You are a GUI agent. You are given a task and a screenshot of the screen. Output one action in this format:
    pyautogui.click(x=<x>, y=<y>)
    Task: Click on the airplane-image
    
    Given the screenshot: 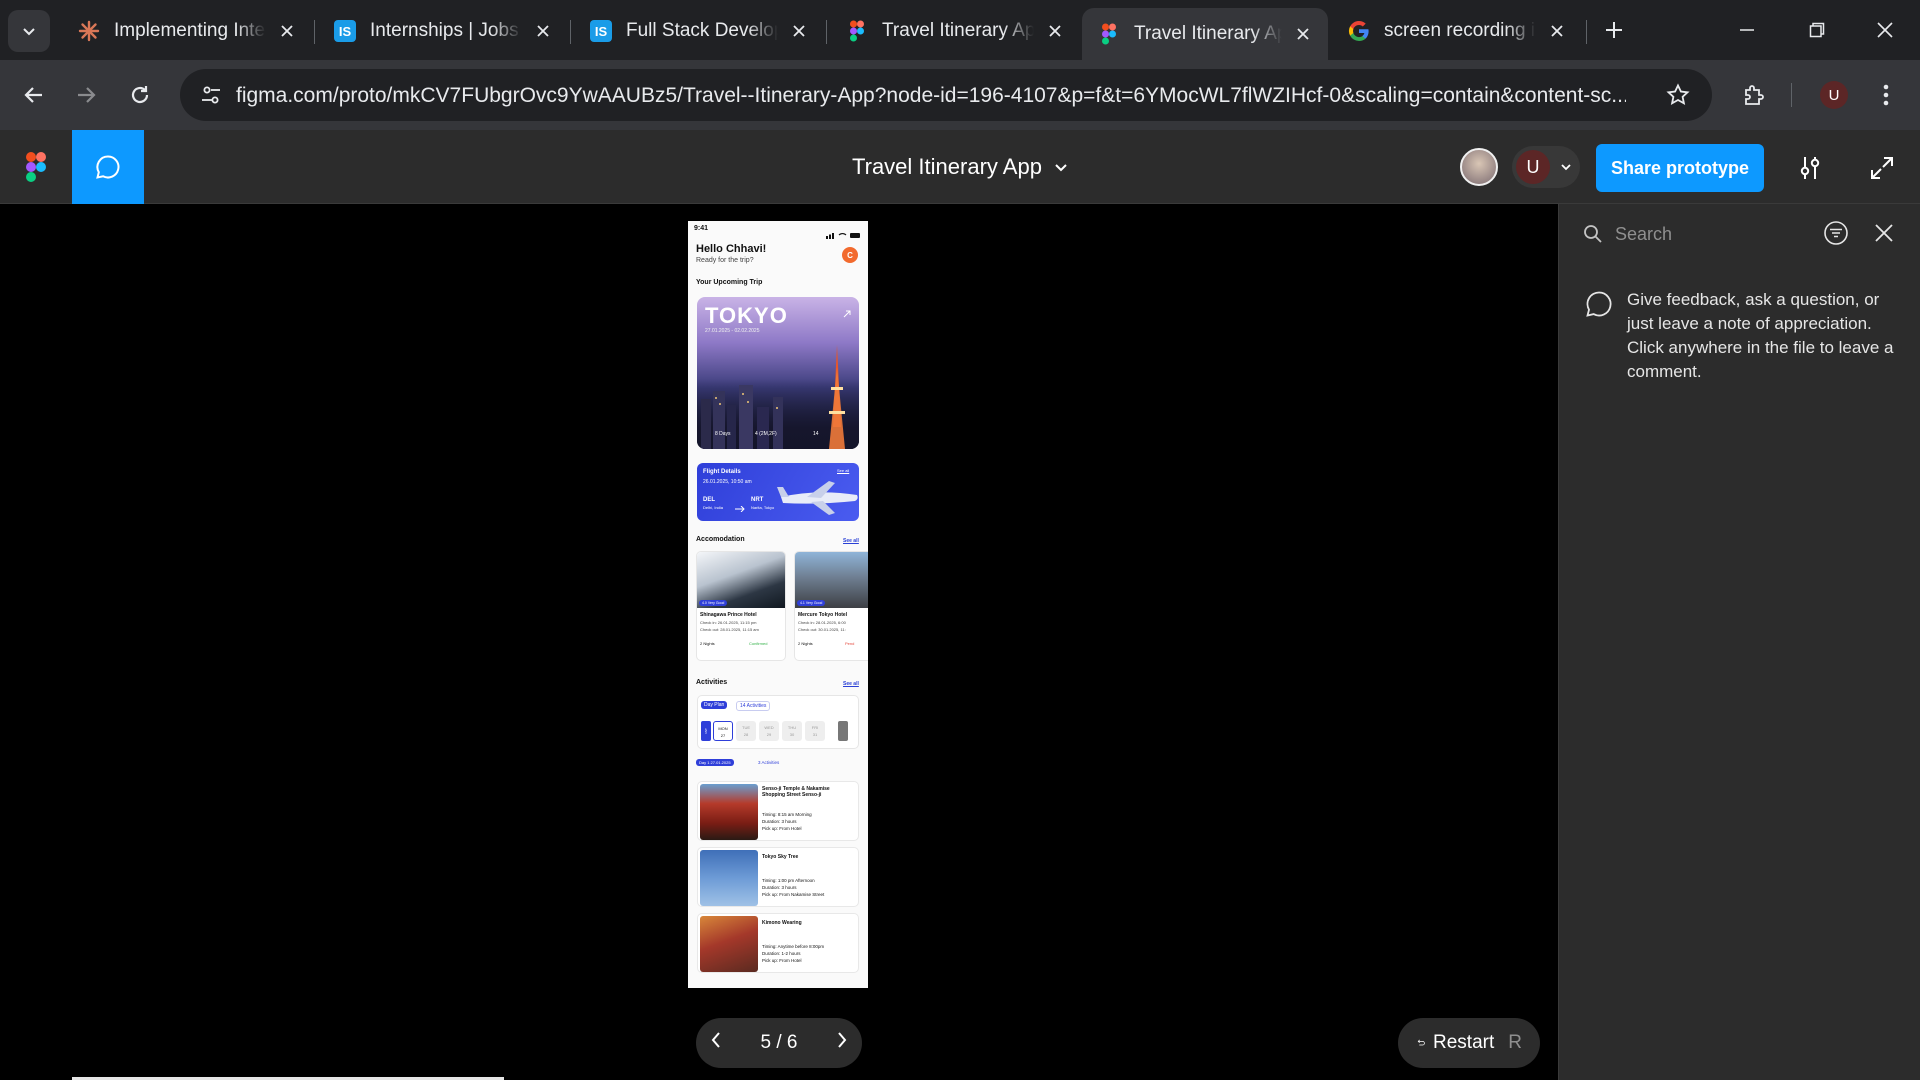 What is the action you would take?
    pyautogui.click(x=817, y=498)
    